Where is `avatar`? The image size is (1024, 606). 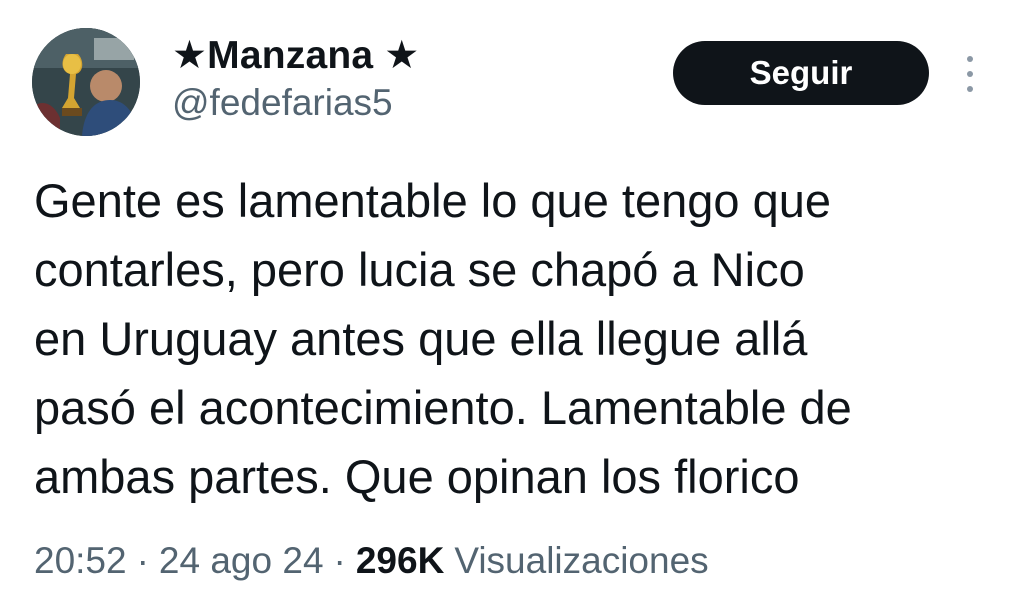
avatar is located at coordinates (86, 82).